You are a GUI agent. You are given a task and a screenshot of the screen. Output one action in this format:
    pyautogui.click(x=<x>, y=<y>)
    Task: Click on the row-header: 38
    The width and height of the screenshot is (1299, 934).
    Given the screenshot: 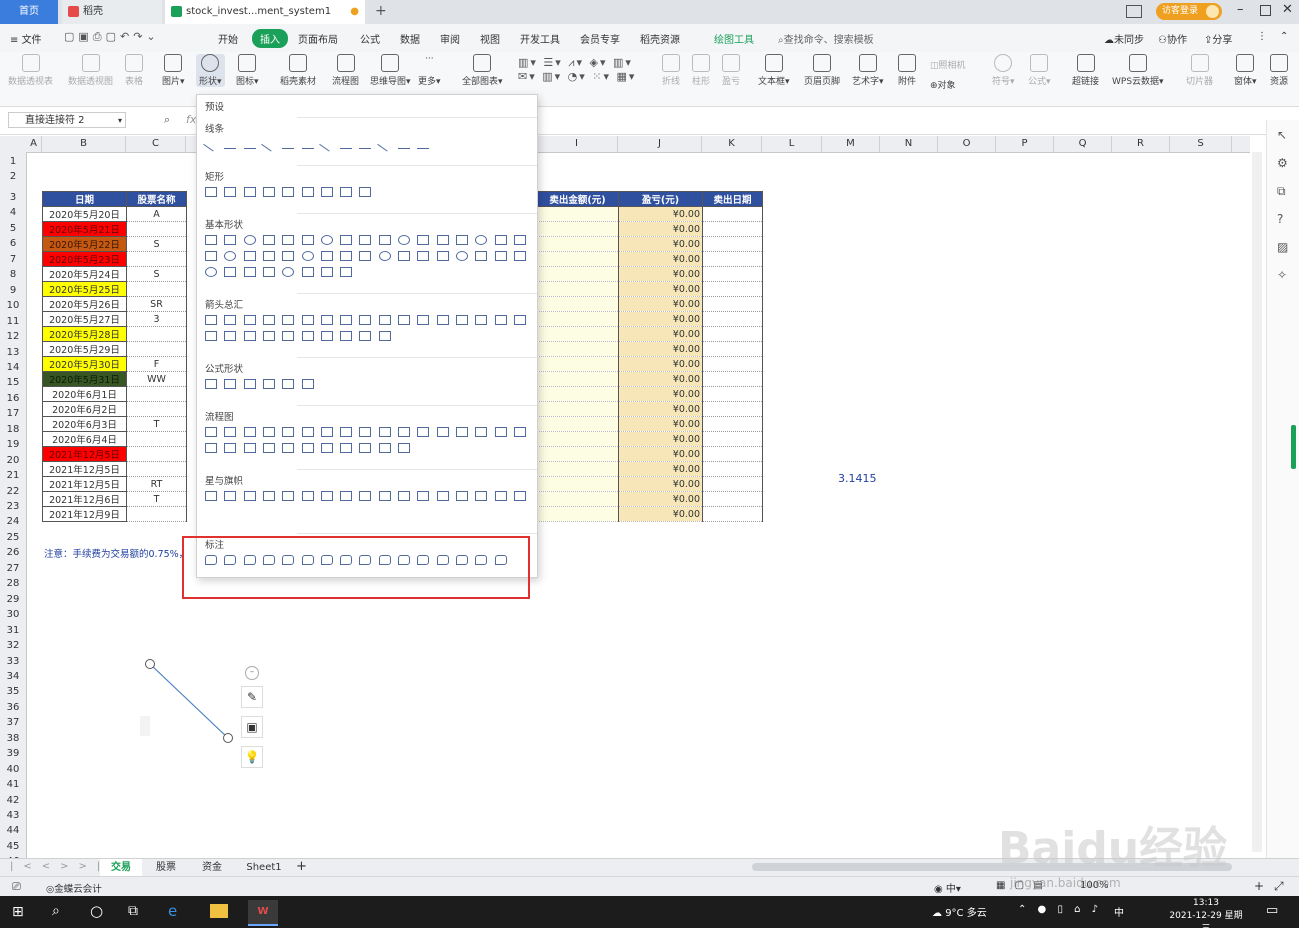 What is the action you would take?
    pyautogui.click(x=13, y=738)
    